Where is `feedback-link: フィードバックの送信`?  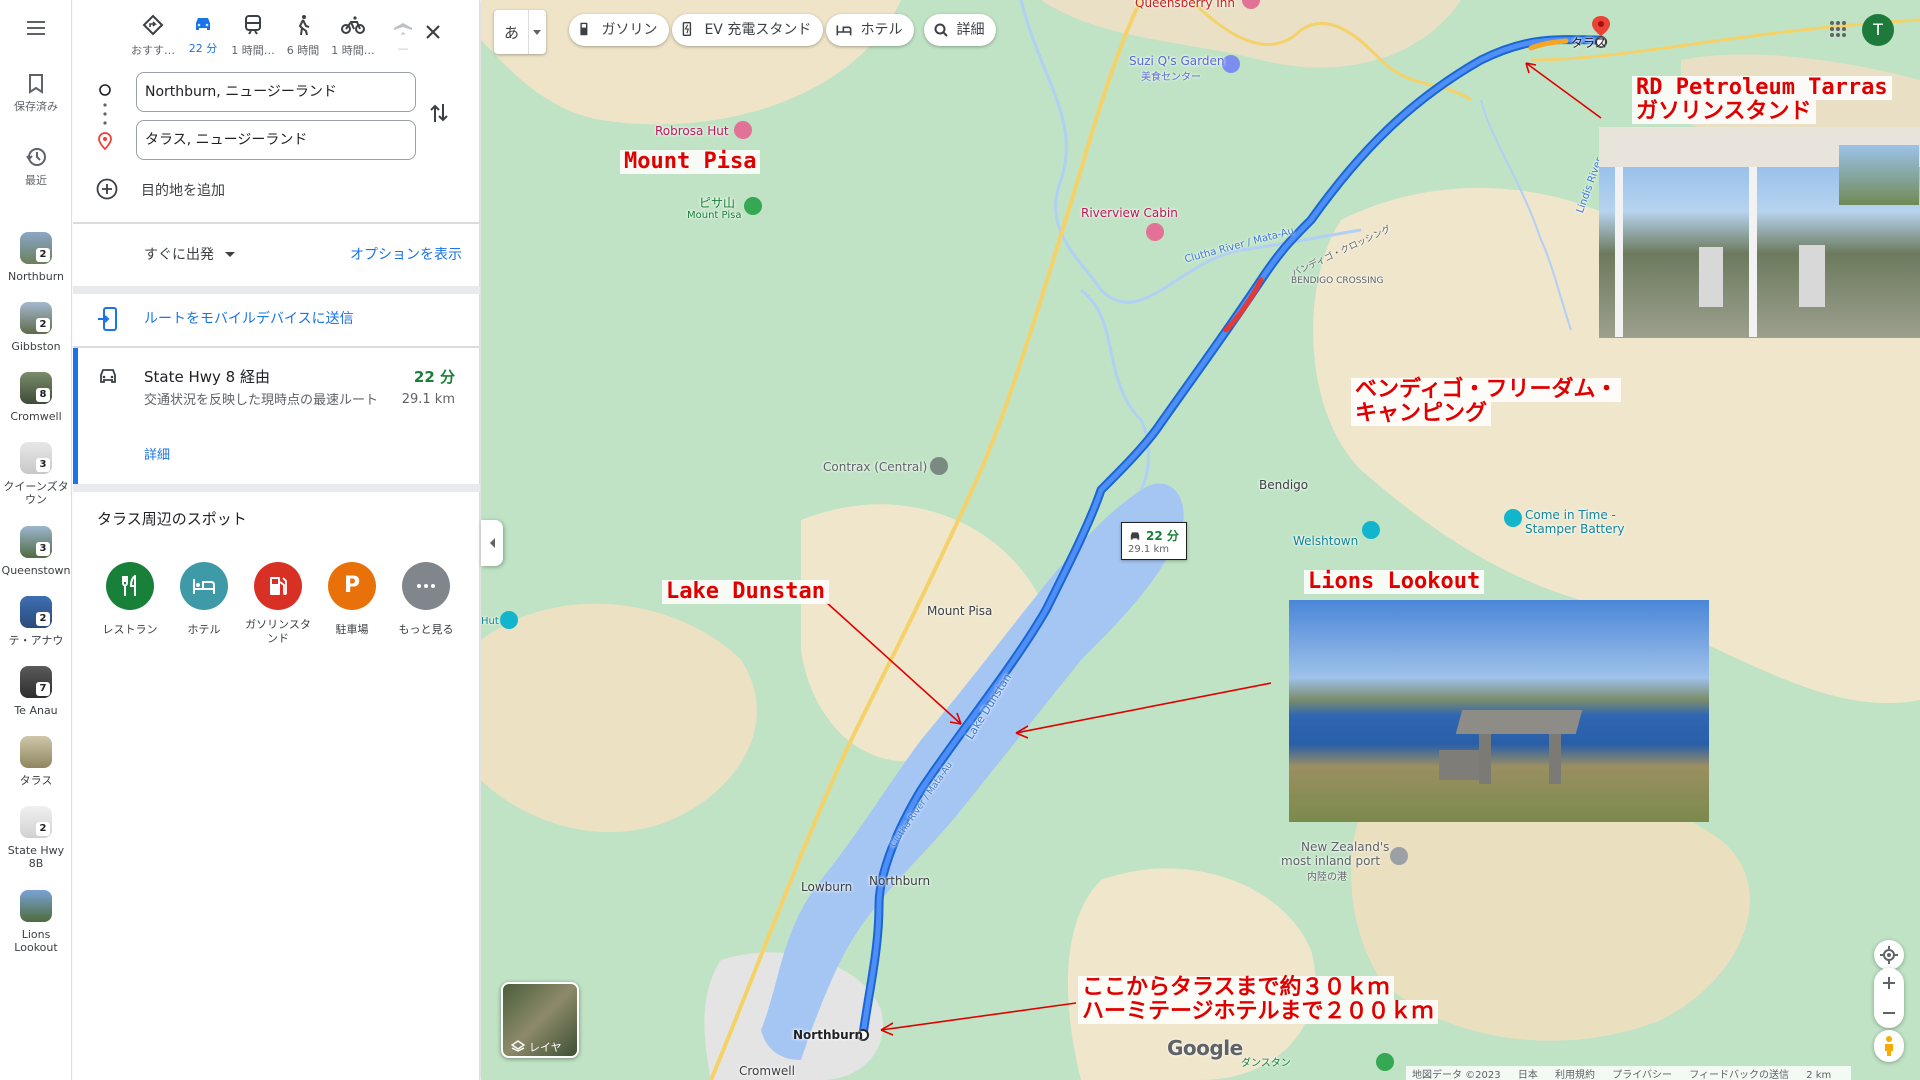
feedback-link: フィードバックの送信 is located at coordinates (1739, 1075).